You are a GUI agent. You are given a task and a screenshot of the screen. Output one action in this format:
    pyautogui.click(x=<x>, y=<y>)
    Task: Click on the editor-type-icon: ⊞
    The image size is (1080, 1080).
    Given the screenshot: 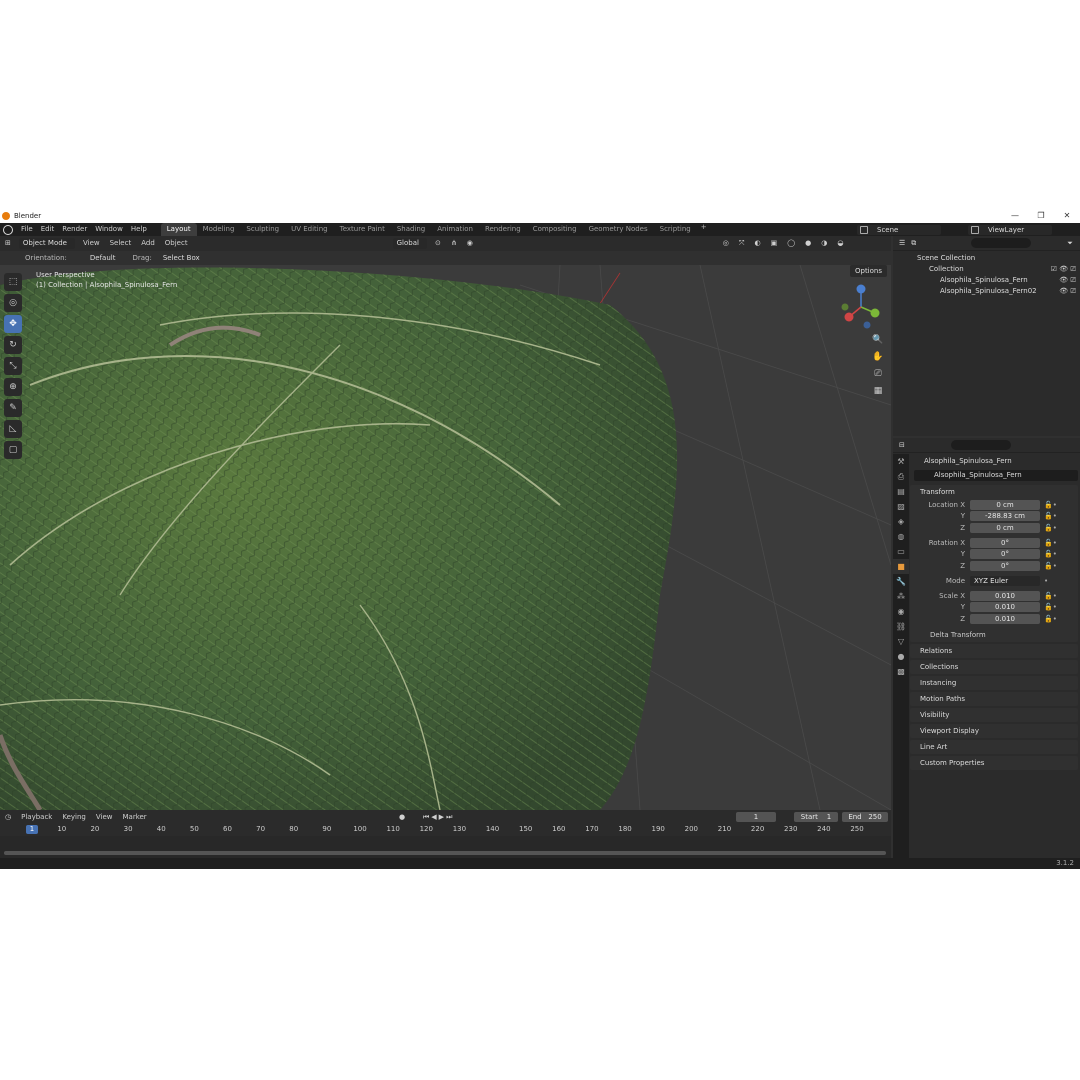 What is the action you would take?
    pyautogui.click(x=8, y=243)
    